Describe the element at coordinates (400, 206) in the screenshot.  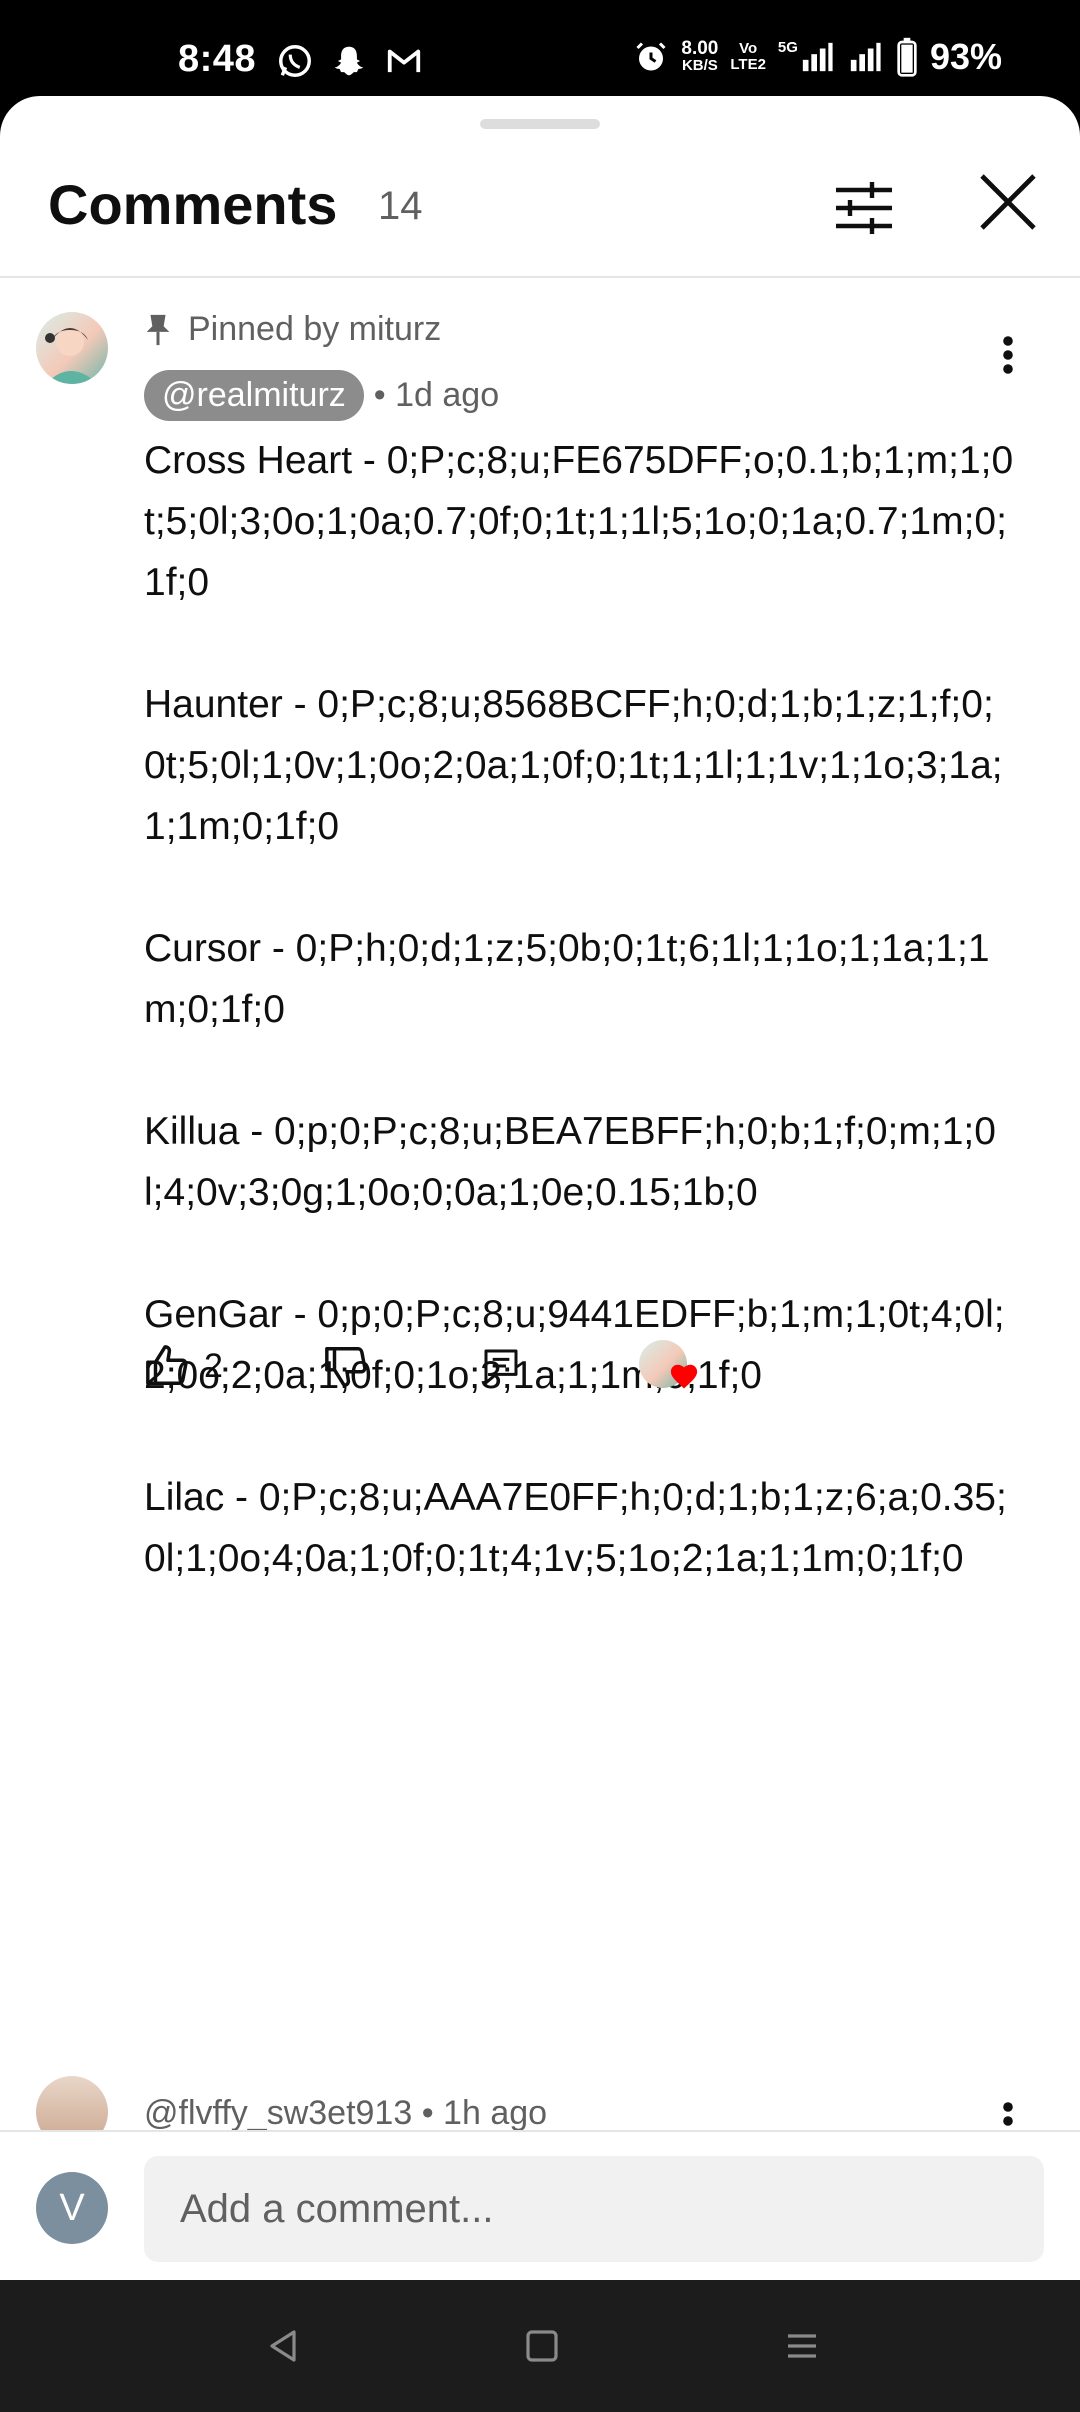
I see `comments-count: 14` at that location.